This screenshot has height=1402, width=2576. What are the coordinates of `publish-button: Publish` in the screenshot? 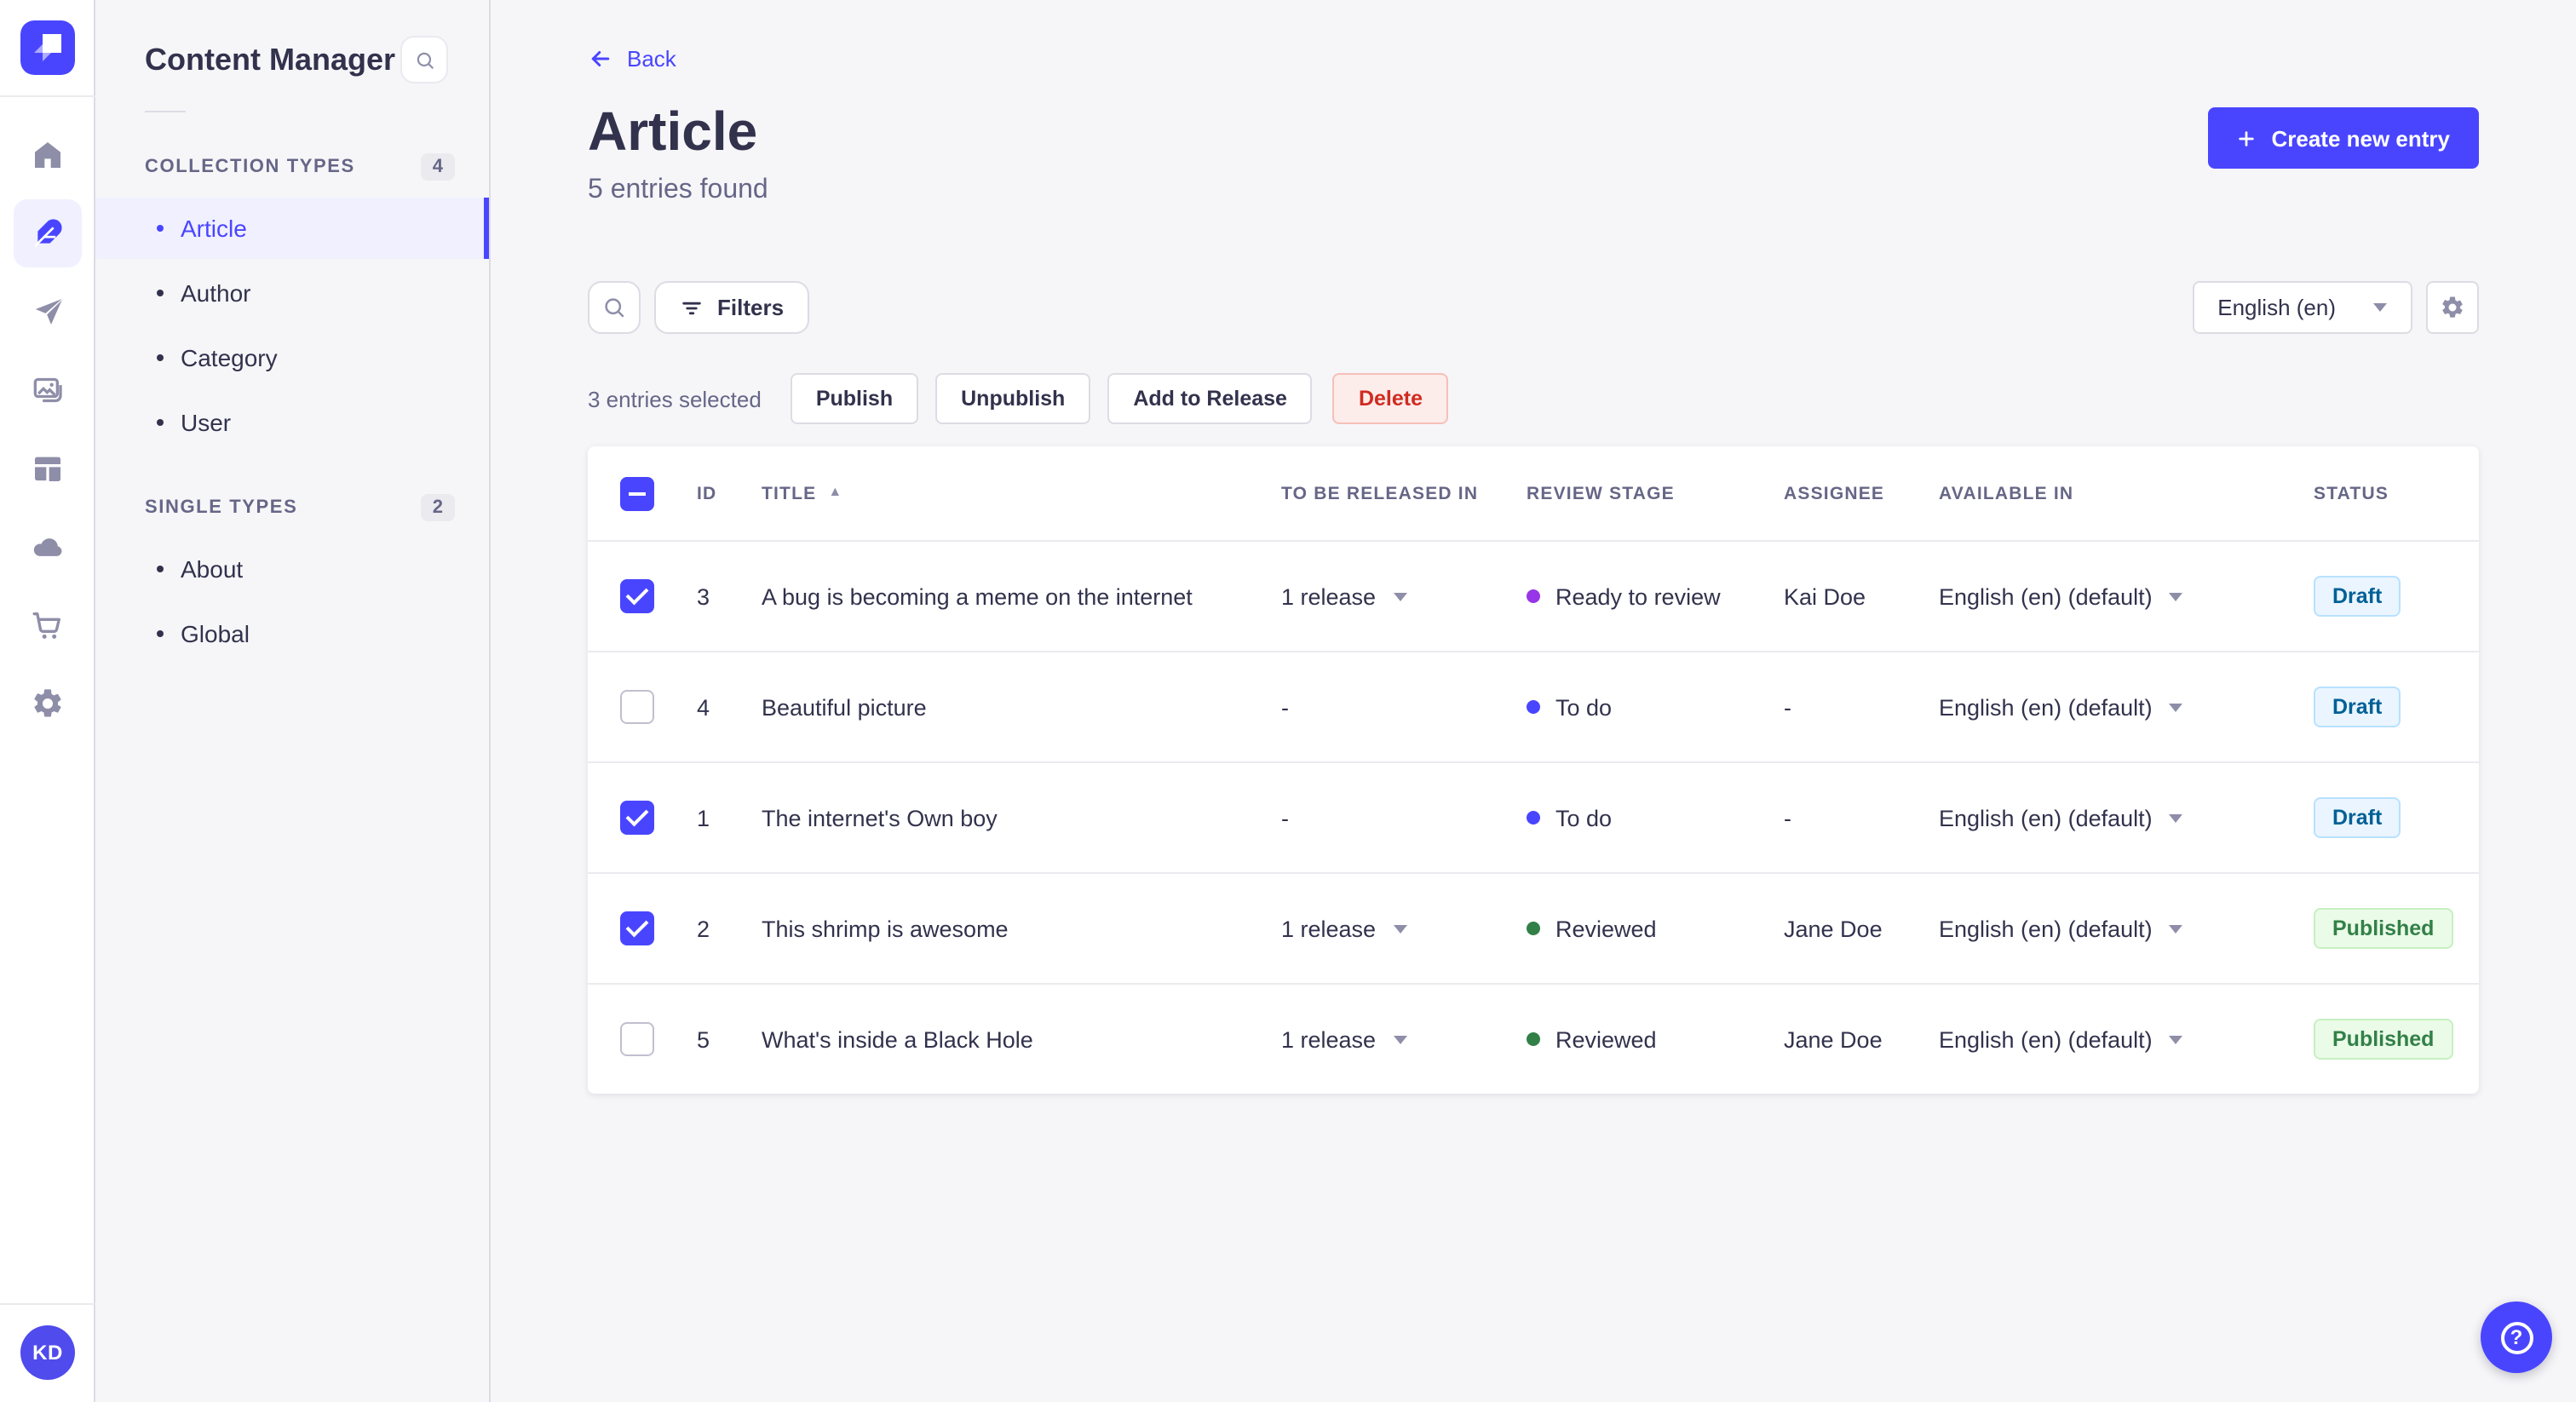 It's located at (855, 398).